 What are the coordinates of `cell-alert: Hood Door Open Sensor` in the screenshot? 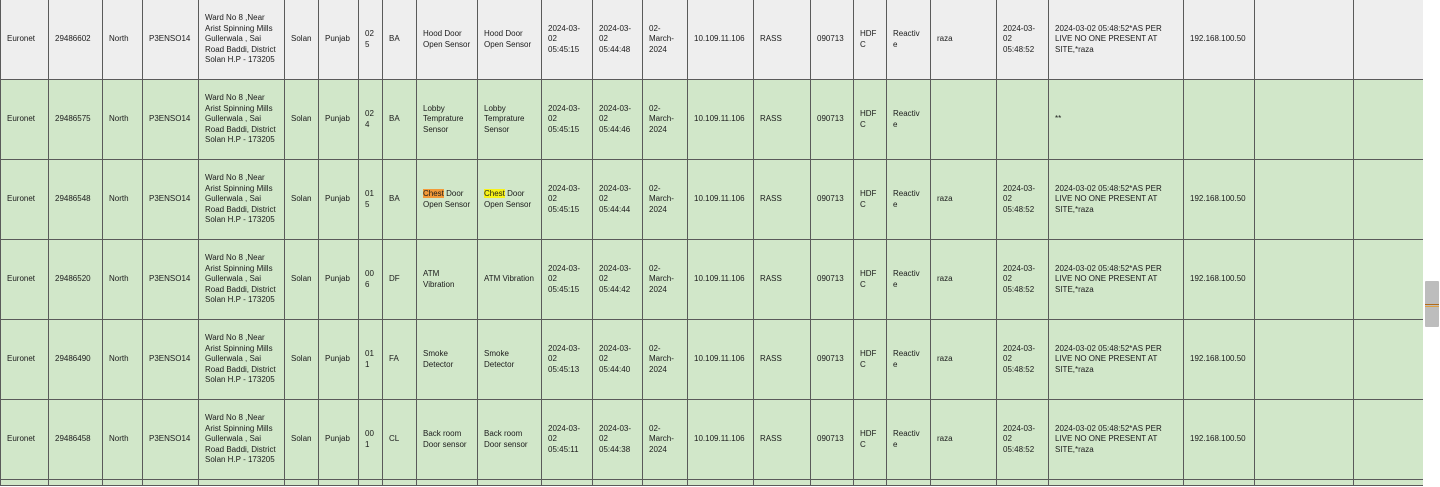 It's located at (447, 40).